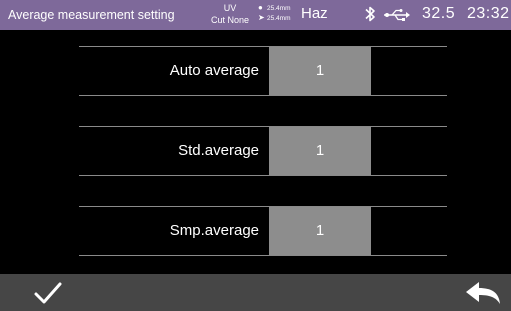 The width and height of the screenshot is (511, 311). I want to click on std-average-row: Std.average 1, so click(263, 151).